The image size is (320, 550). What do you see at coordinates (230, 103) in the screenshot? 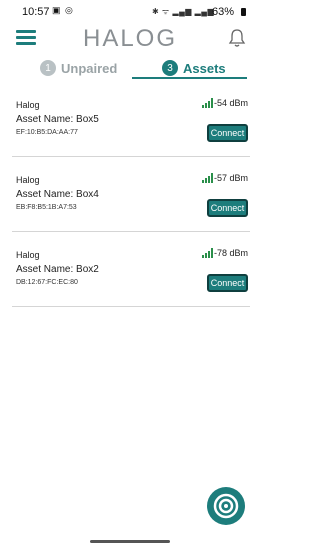
I see `asset-rssi: -54 dBm` at bounding box center [230, 103].